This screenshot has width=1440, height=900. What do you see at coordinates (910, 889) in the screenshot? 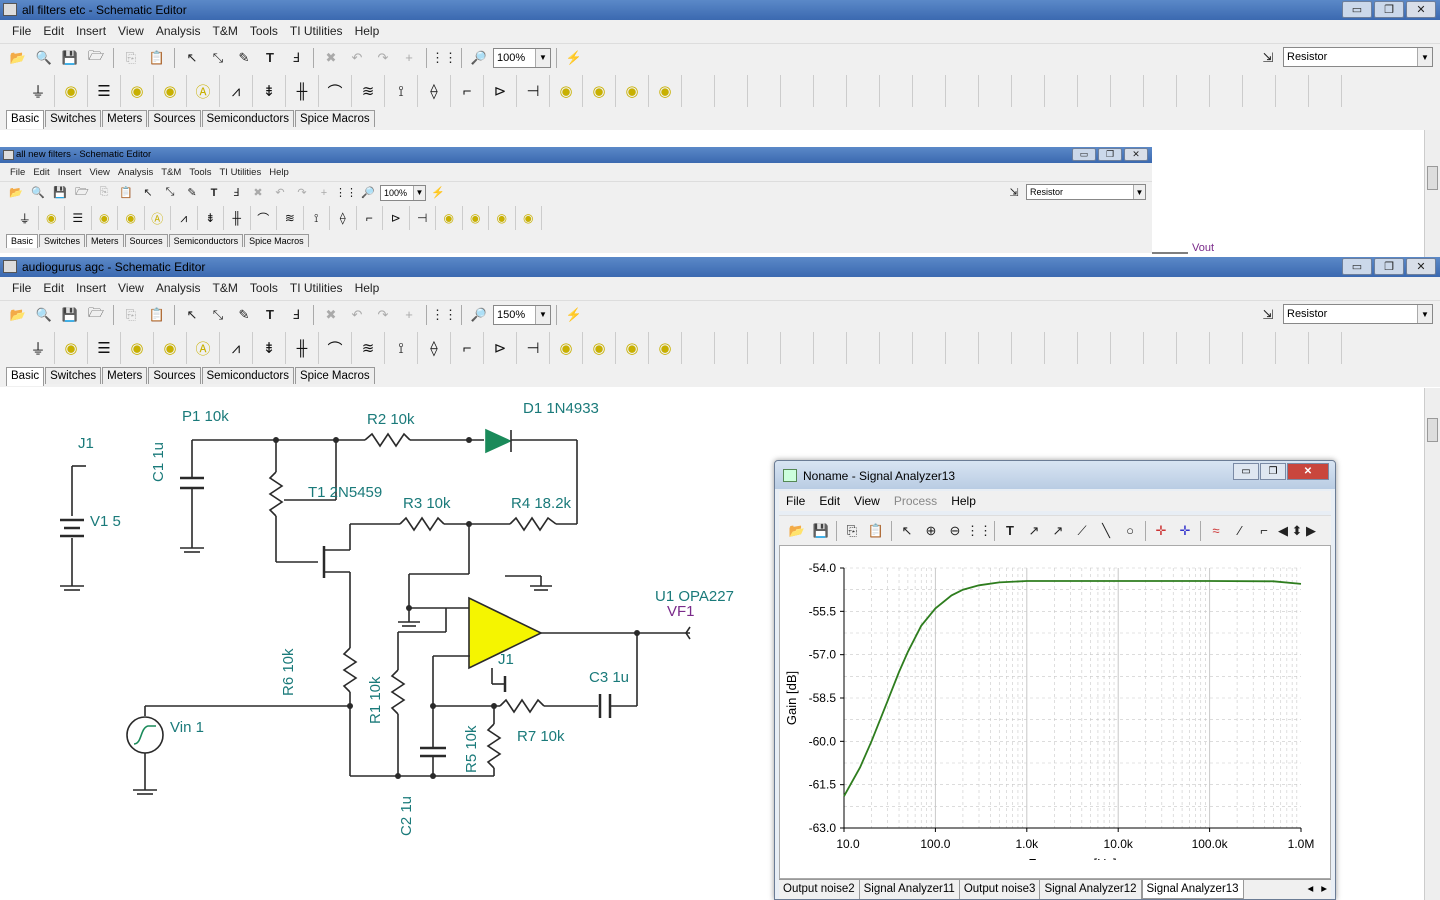
I see `analyzer-tab: Signal Analyzer11` at bounding box center [910, 889].